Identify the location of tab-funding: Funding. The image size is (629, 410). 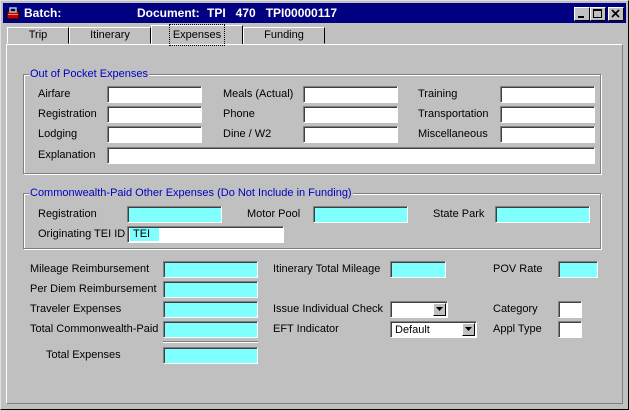
(284, 35).